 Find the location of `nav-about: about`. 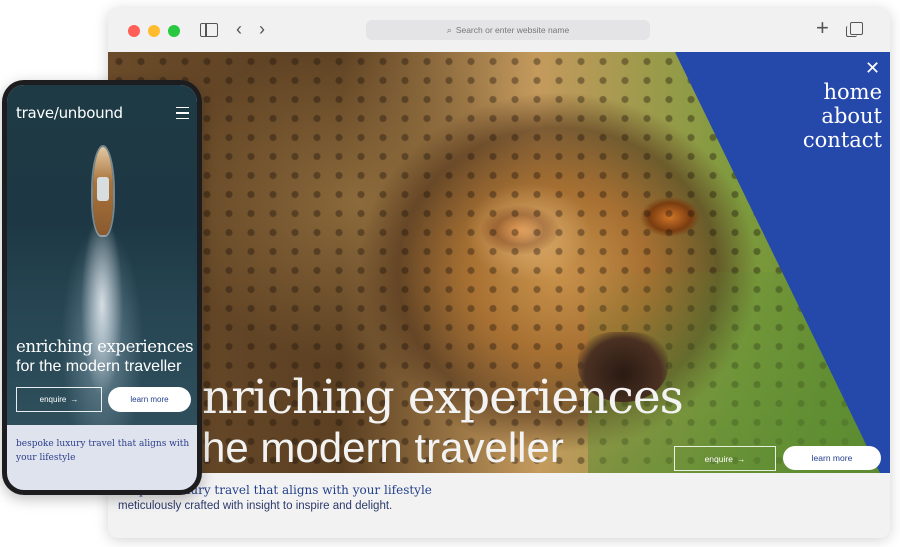

nav-about: about is located at coordinates (842, 116).